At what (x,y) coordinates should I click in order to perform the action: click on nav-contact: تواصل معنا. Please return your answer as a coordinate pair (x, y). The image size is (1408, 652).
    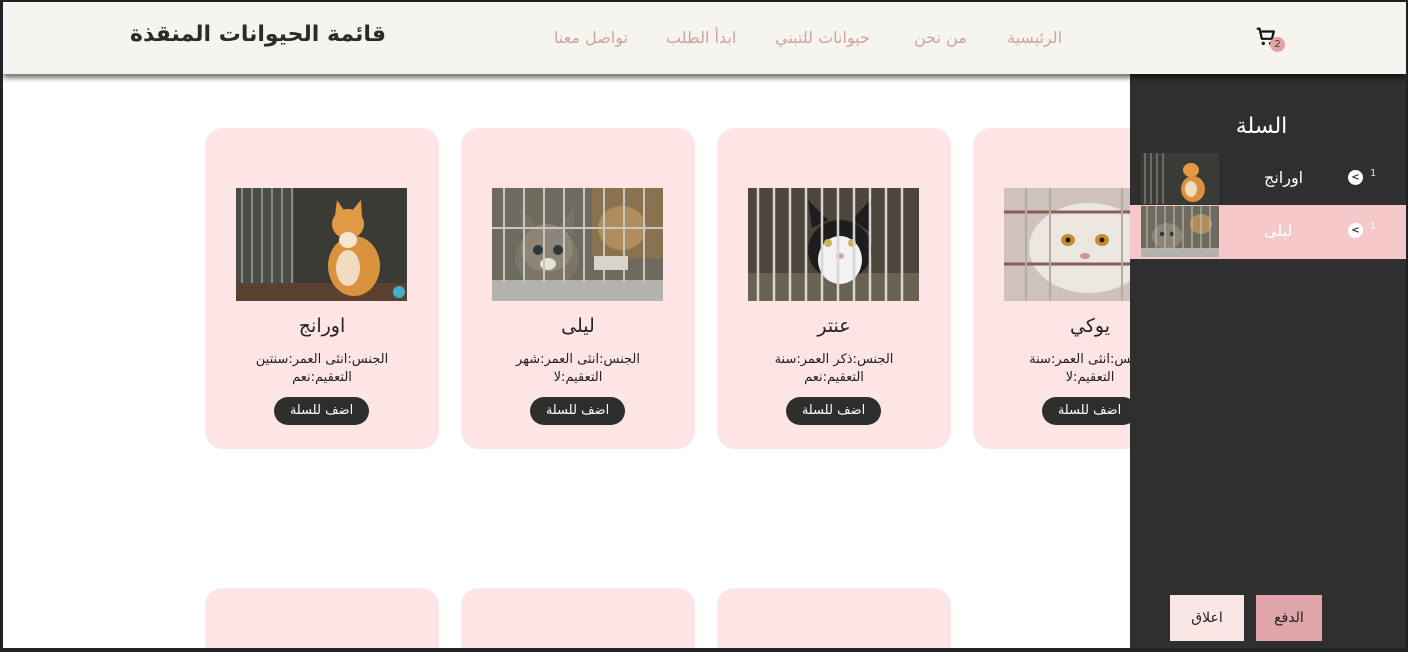
    Looking at the image, I should click on (591, 37).